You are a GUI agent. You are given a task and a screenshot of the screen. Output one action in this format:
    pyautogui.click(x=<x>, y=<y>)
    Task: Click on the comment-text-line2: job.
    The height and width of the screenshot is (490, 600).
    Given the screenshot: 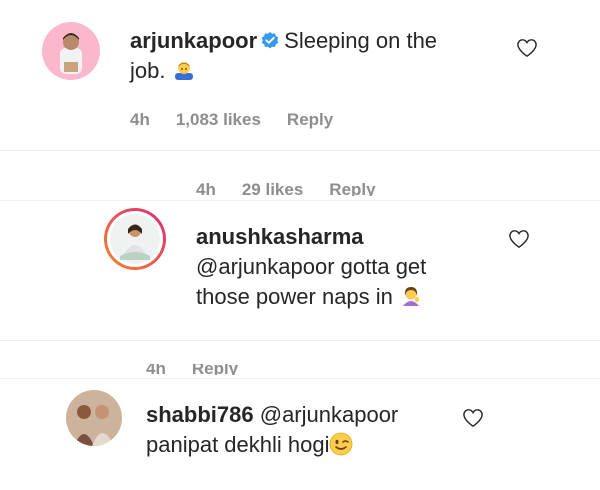 What is the action you would take?
    pyautogui.click(x=148, y=70)
    